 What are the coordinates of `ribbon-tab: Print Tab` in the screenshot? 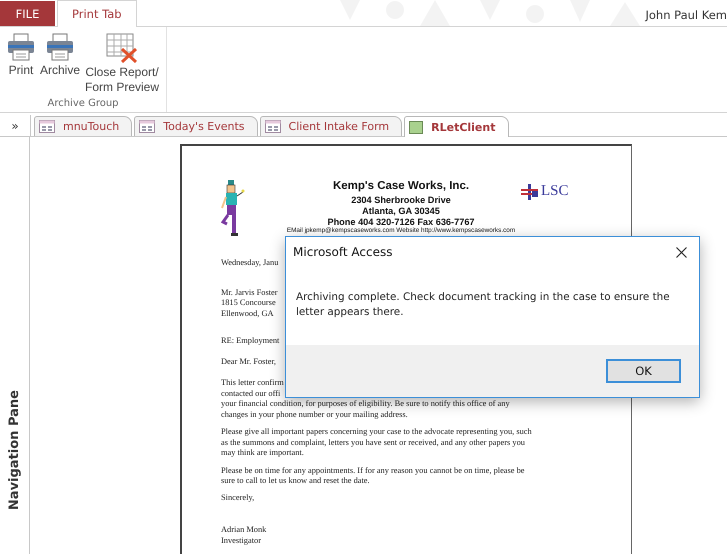 It's located at (97, 13).